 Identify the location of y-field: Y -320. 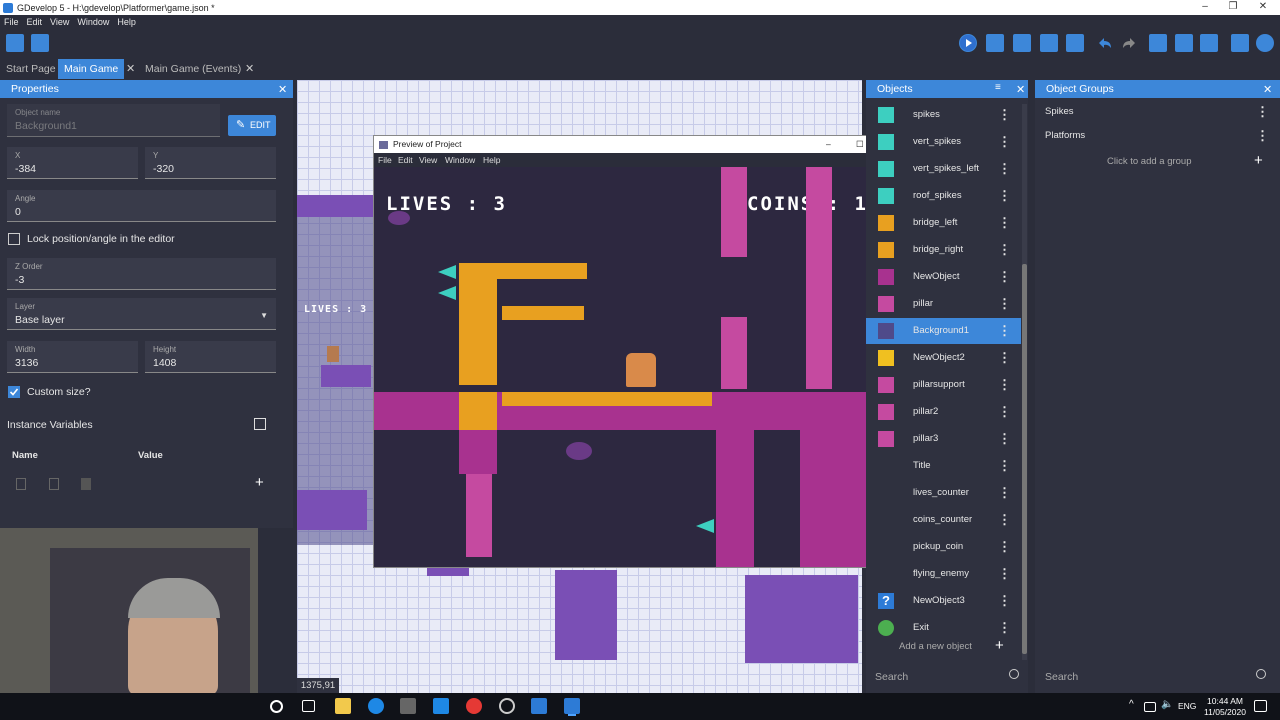
(210, 163).